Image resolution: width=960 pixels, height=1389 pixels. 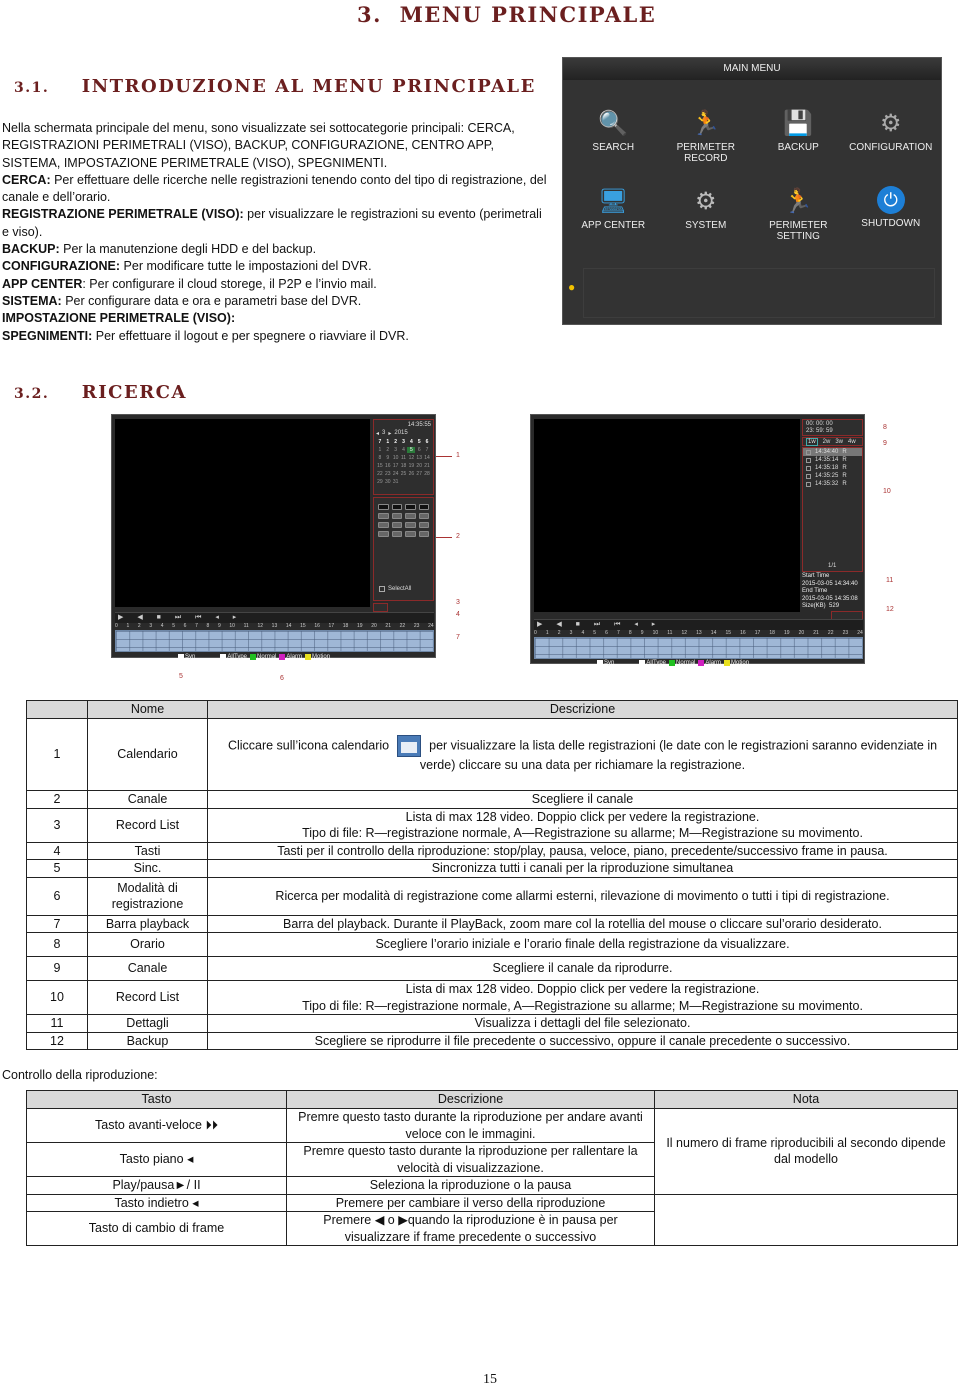 What do you see at coordinates (403, 433) in the screenshot?
I see `month-year-selector: ◂ 3 ▸ 2015` at bounding box center [403, 433].